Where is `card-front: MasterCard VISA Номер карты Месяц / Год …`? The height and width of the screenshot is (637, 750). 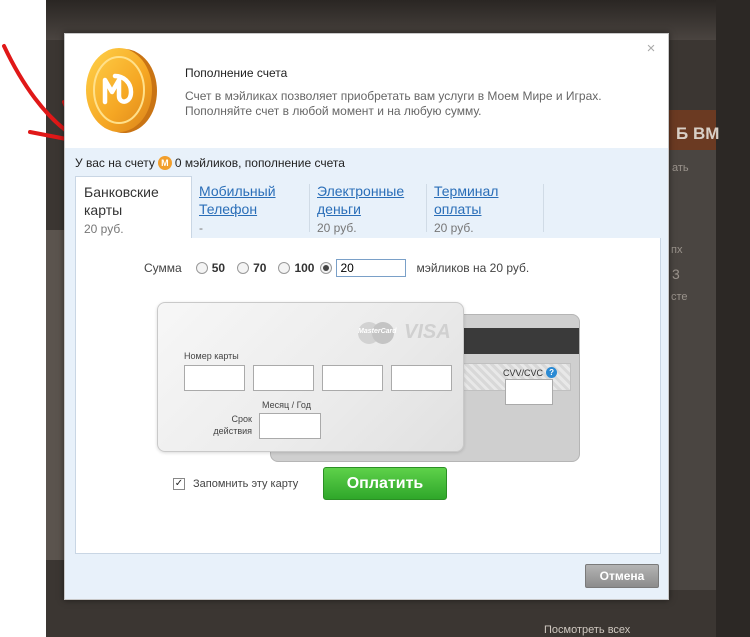 card-front: MasterCard VISA Номер карты Месяц / Год … is located at coordinates (310, 377).